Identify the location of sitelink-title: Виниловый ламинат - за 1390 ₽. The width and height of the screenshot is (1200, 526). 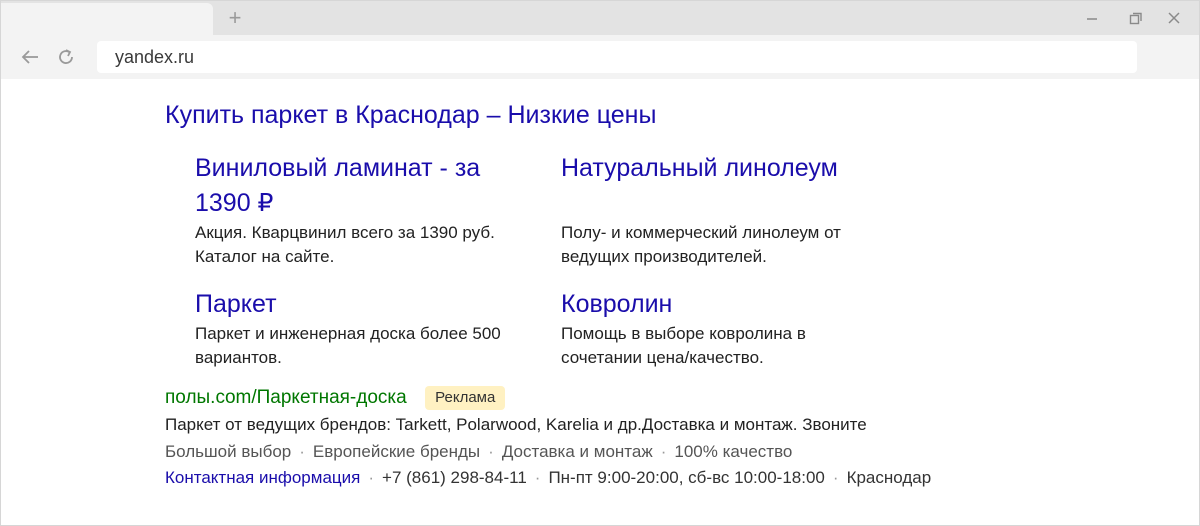
(360, 186).